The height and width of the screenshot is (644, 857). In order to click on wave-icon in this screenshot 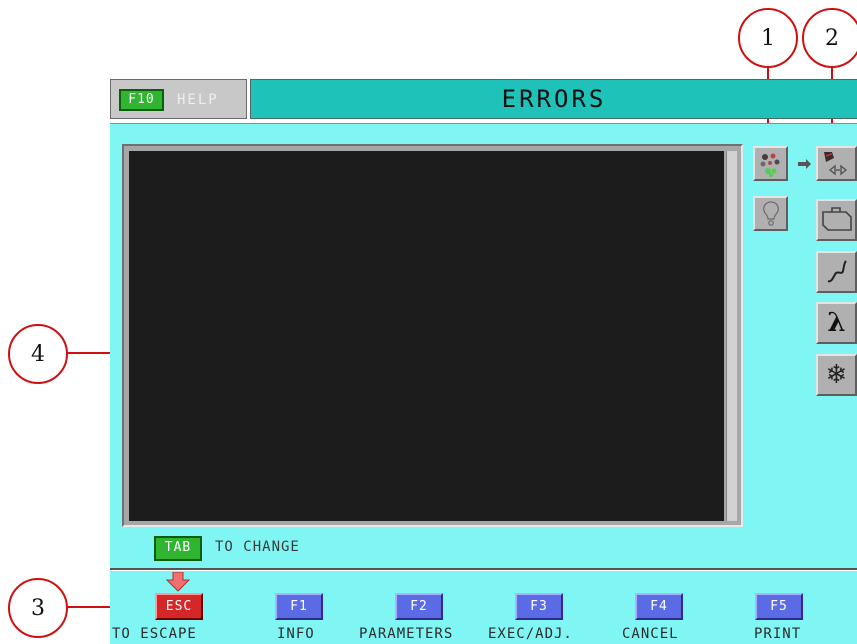, I will do `click(837, 271)`.